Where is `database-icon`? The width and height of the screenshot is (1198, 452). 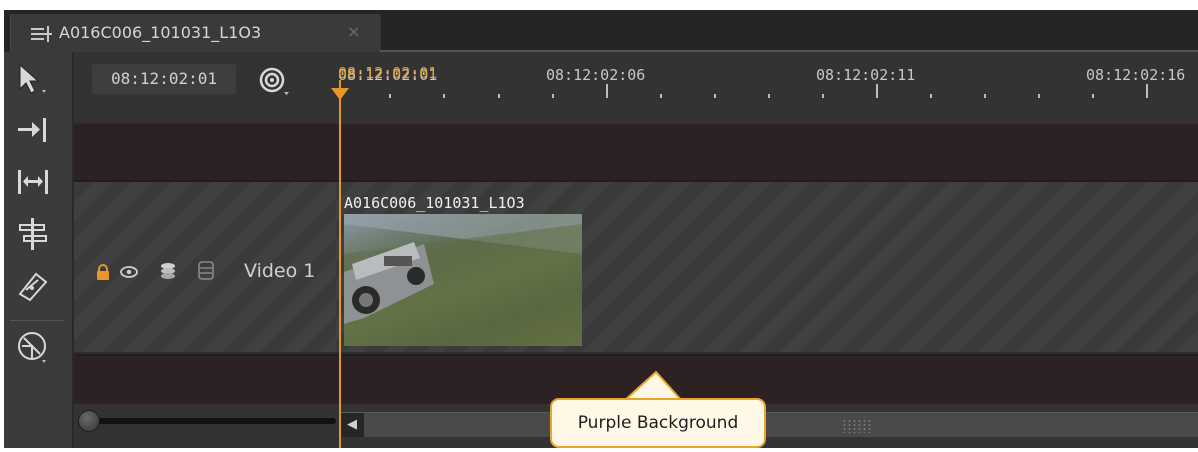 database-icon is located at coordinates (206, 270).